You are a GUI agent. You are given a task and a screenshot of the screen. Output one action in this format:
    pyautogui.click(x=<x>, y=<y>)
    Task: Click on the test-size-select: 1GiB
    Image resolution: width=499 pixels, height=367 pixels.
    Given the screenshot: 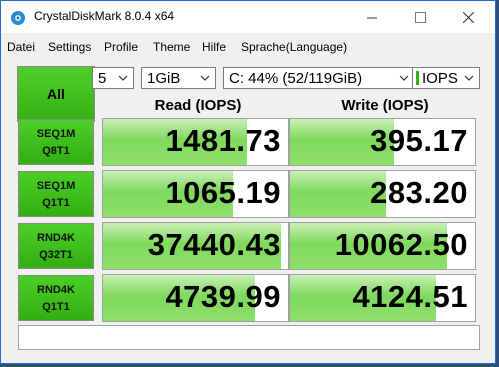 What is the action you would take?
    pyautogui.click(x=178, y=78)
    